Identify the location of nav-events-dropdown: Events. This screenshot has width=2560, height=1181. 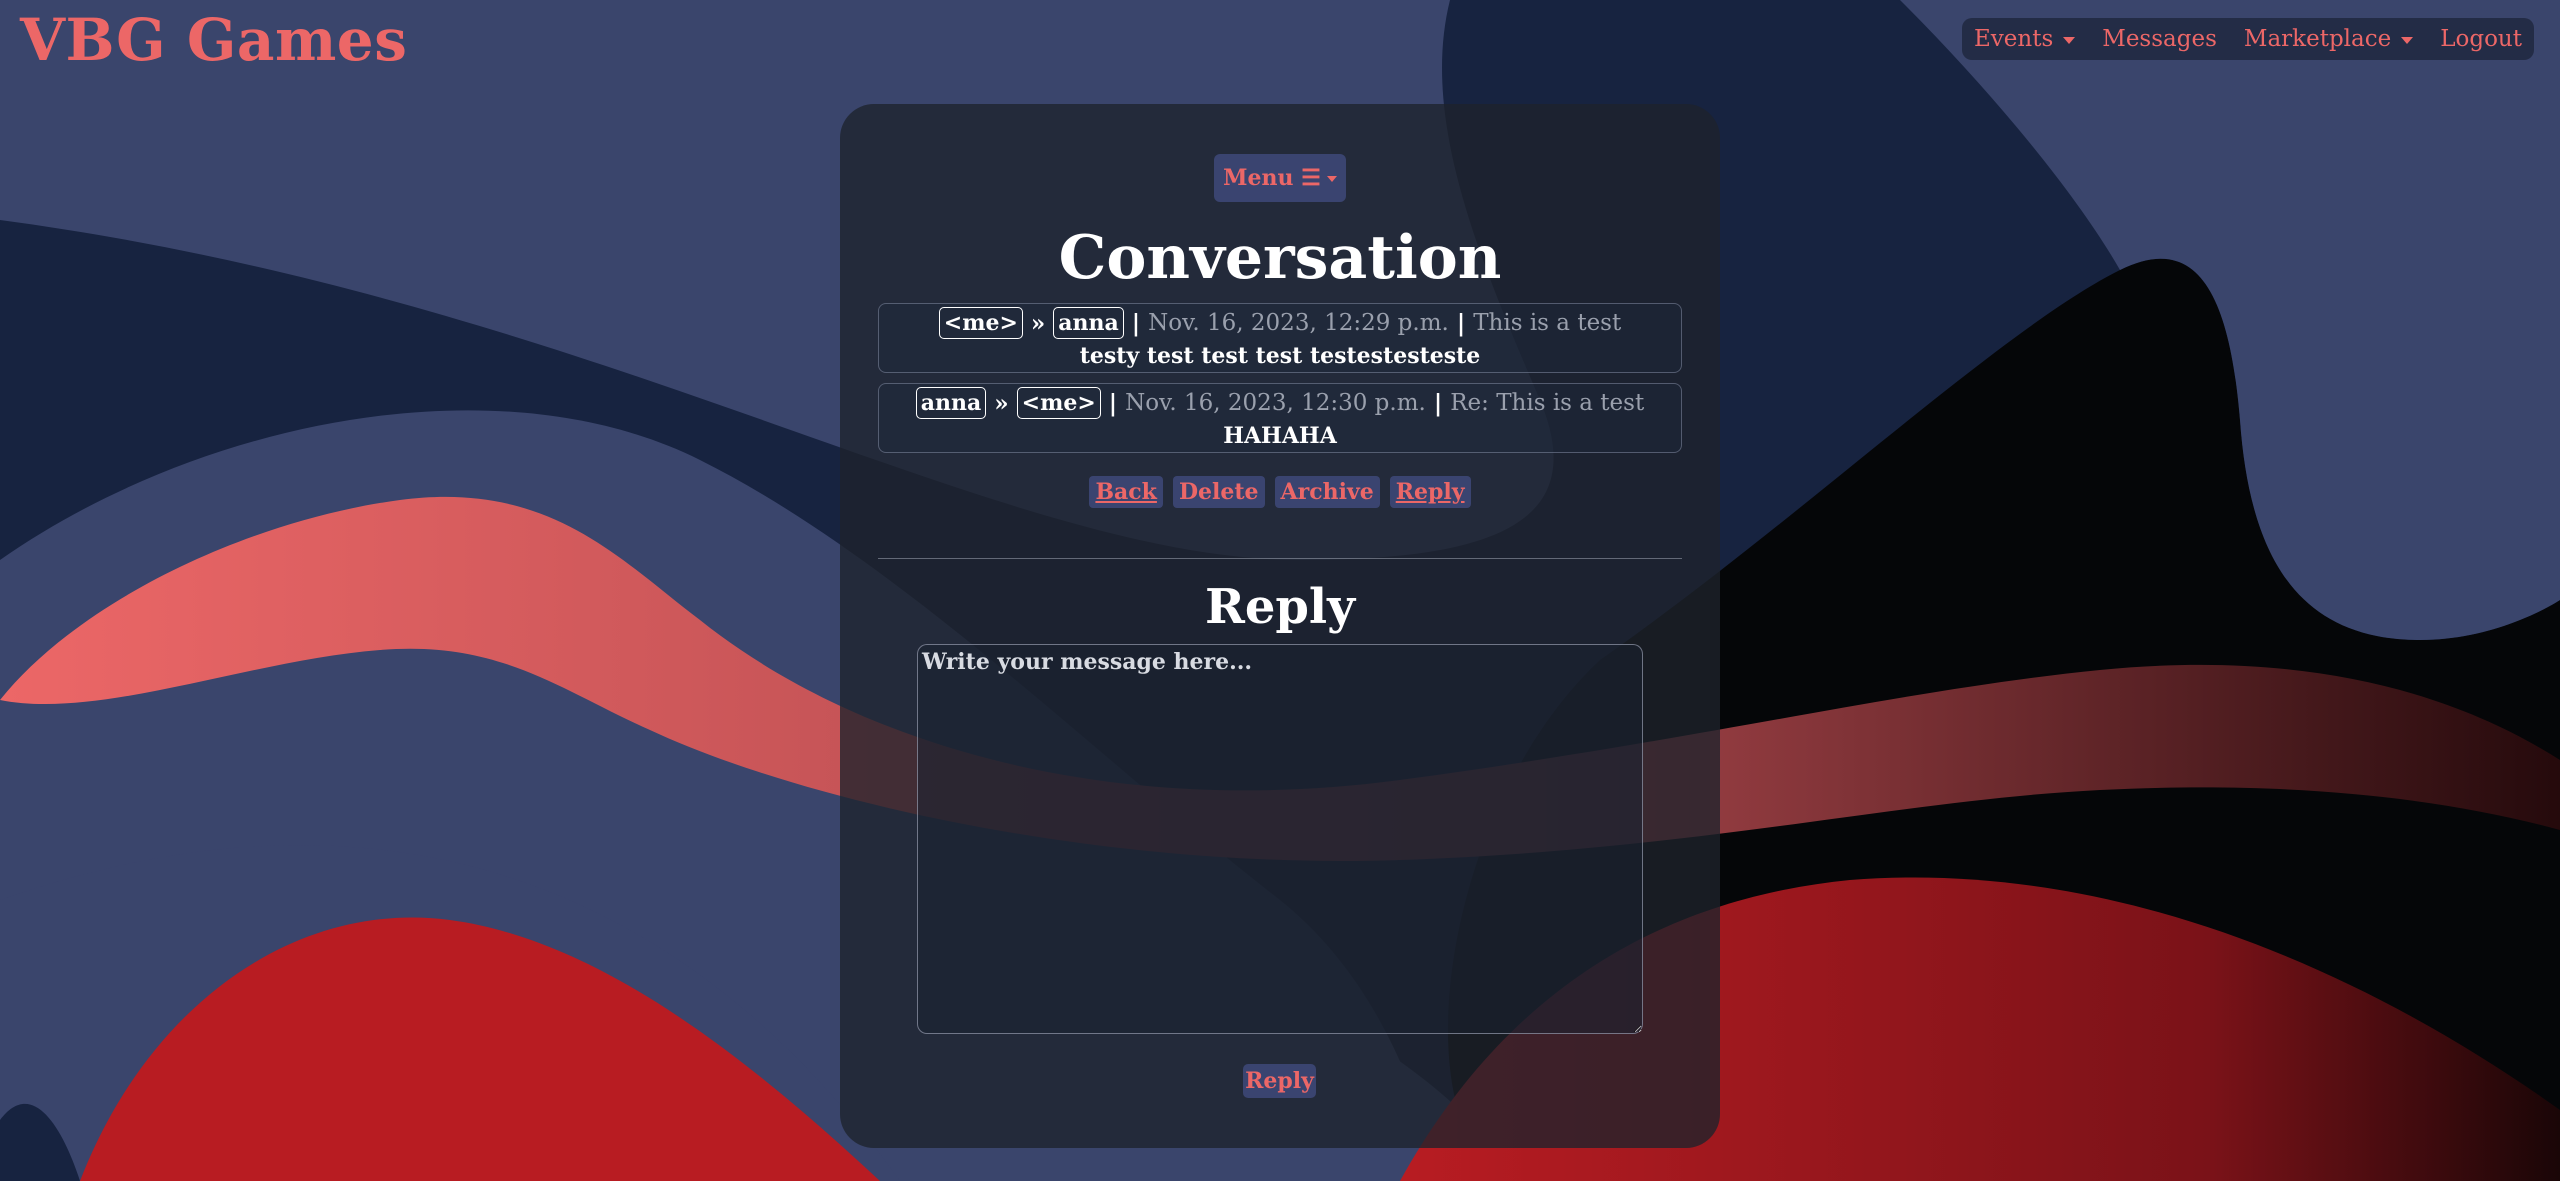
(2025, 39).